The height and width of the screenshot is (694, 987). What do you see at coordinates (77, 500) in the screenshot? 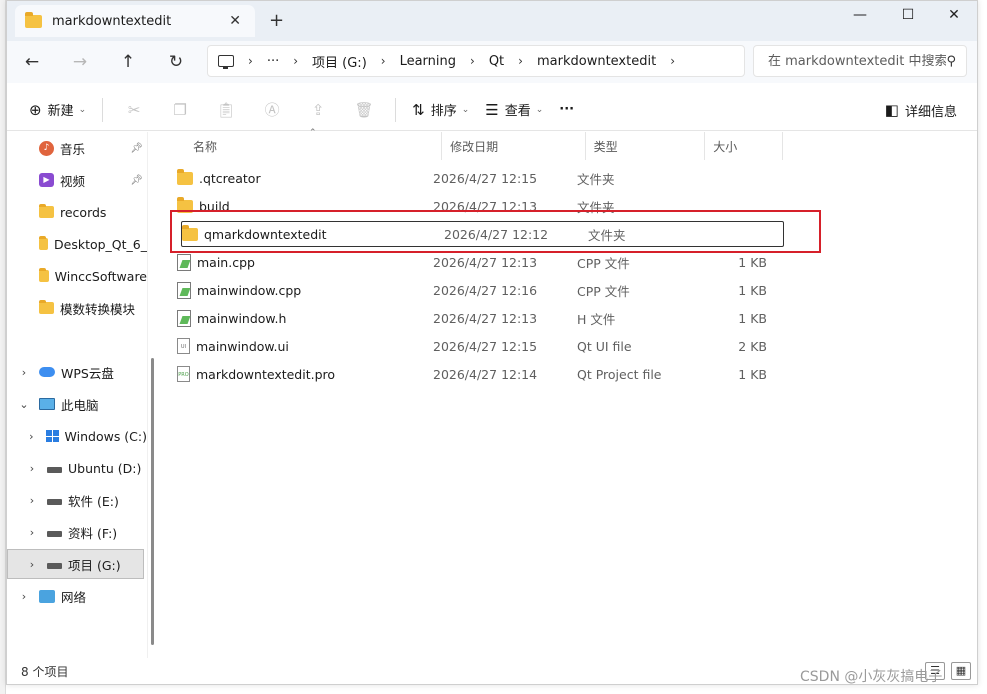
I see `sidebar-item-drive-e: › 软件 (E:)` at bounding box center [77, 500].